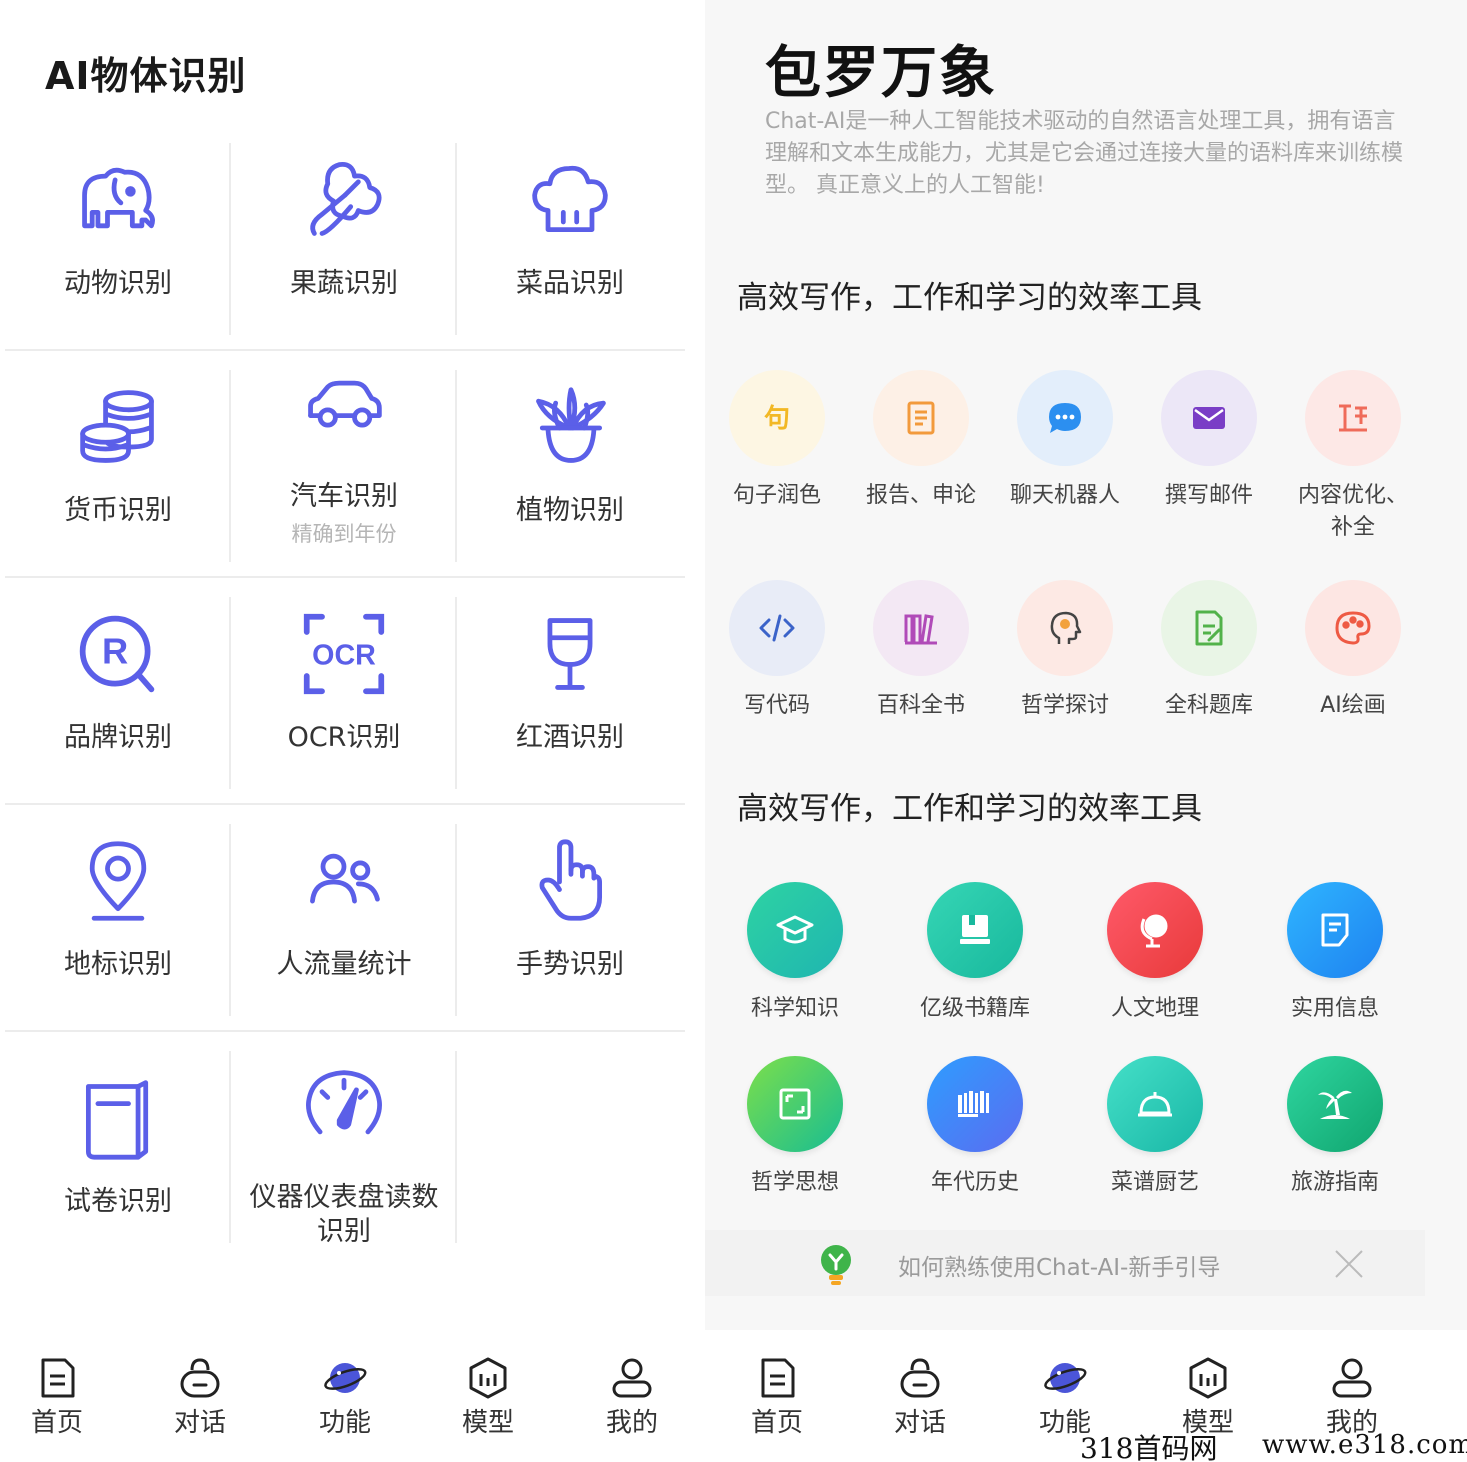 The width and height of the screenshot is (1467, 1462). I want to click on page-title: 包罗万象, so click(881, 73).